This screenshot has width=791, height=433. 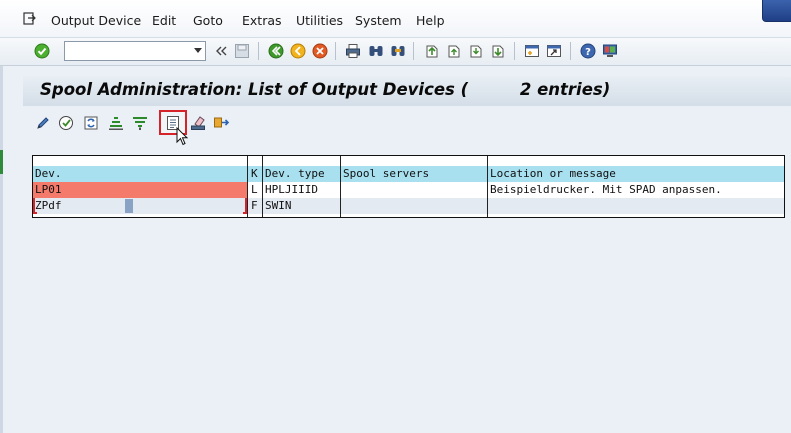 I want to click on column-header-spool-servers: Spool servers, so click(x=413, y=174).